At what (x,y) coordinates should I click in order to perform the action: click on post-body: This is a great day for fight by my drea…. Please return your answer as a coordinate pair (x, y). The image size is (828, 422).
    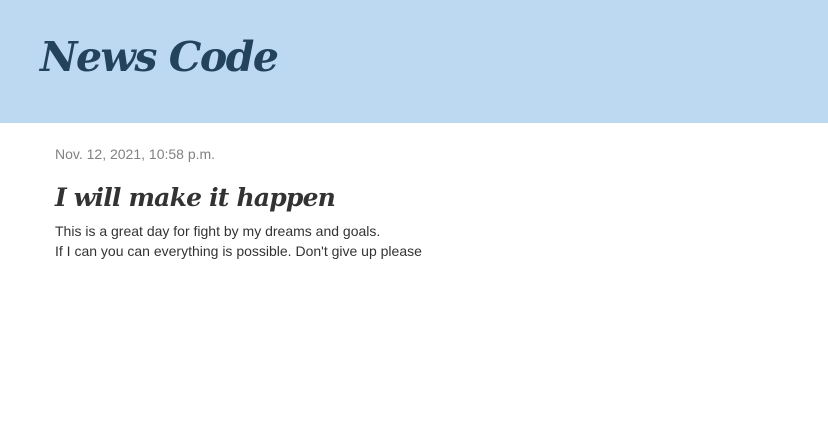
    Looking at the image, I should click on (441, 241).